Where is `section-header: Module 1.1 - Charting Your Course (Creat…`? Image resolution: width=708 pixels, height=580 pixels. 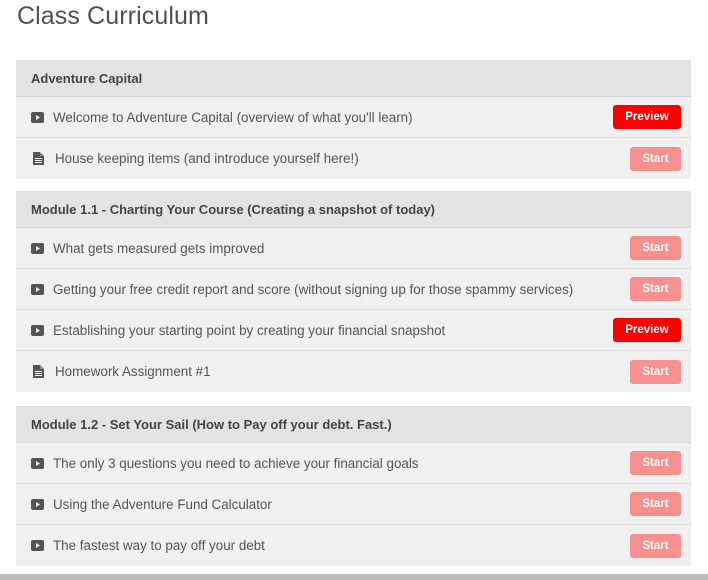 section-header: Module 1.1 - Charting Your Course (Creat… is located at coordinates (353, 209).